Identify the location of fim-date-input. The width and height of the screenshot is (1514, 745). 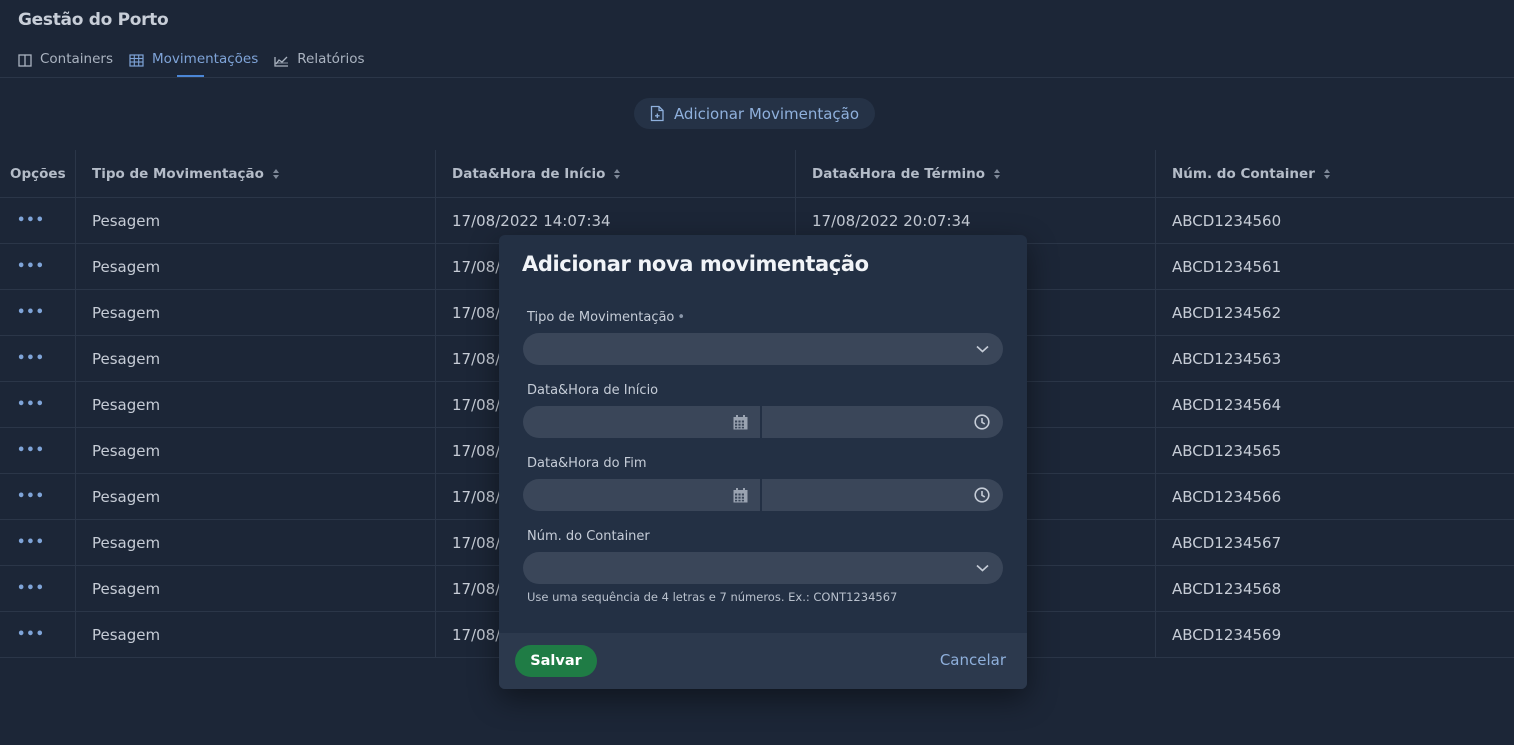
(642, 495).